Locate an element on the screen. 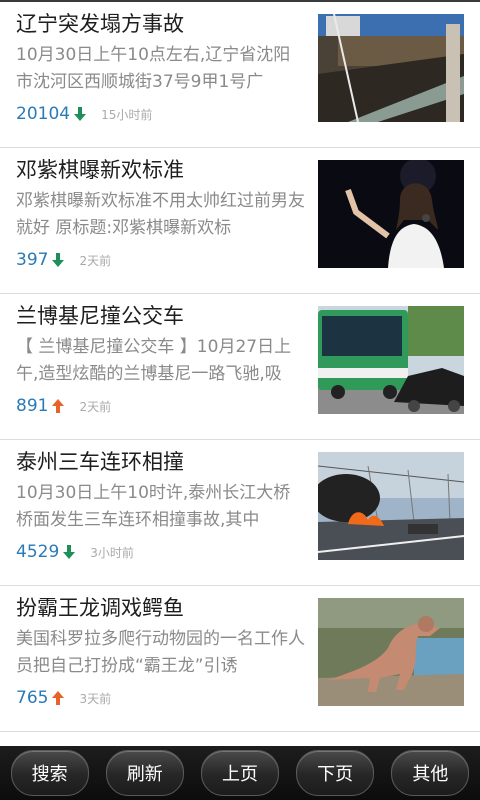 The height and width of the screenshot is (800, 480). news-meta: 397 2天前 is located at coordinates (63, 260).